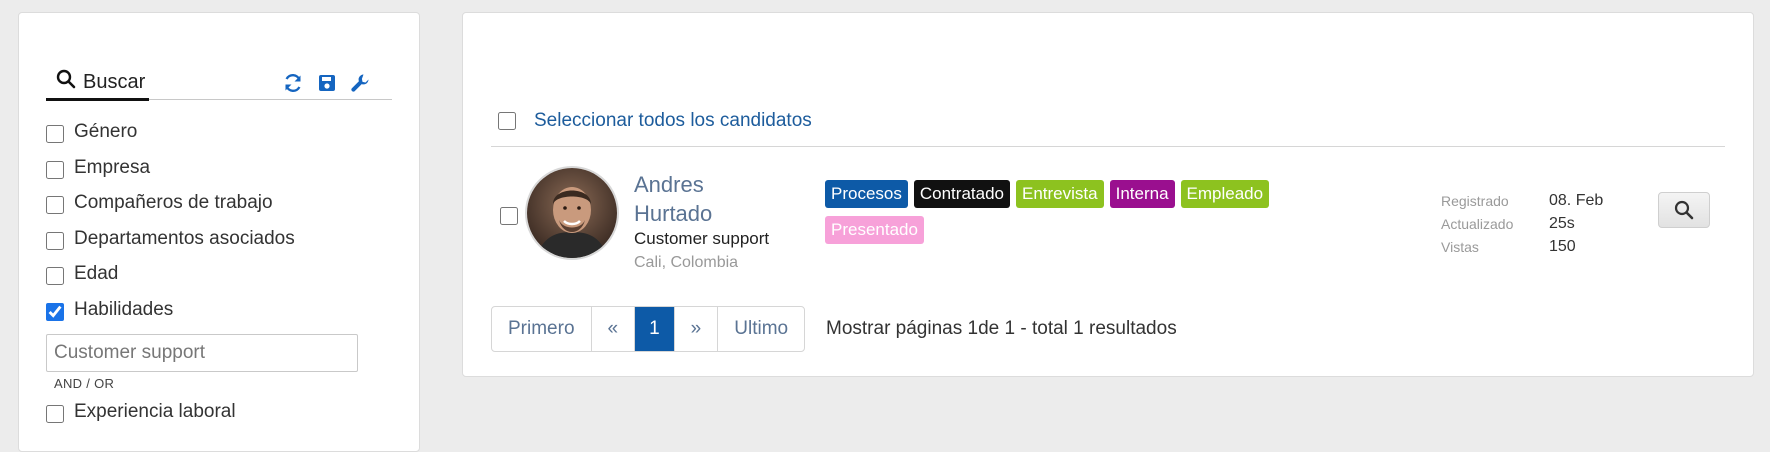 This screenshot has height=452, width=1770. Describe the element at coordinates (1130, 328) in the screenshot. I see `summary-results: resultados` at that location.